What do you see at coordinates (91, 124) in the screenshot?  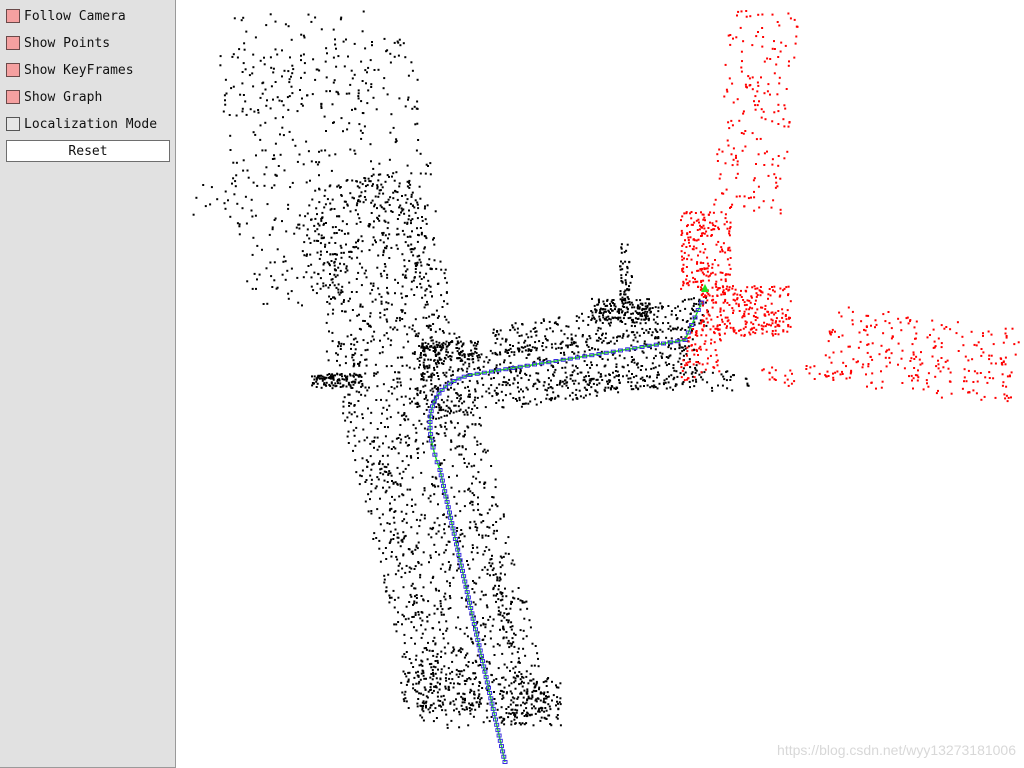 I see `localization-mode-label: Localization Mode` at bounding box center [91, 124].